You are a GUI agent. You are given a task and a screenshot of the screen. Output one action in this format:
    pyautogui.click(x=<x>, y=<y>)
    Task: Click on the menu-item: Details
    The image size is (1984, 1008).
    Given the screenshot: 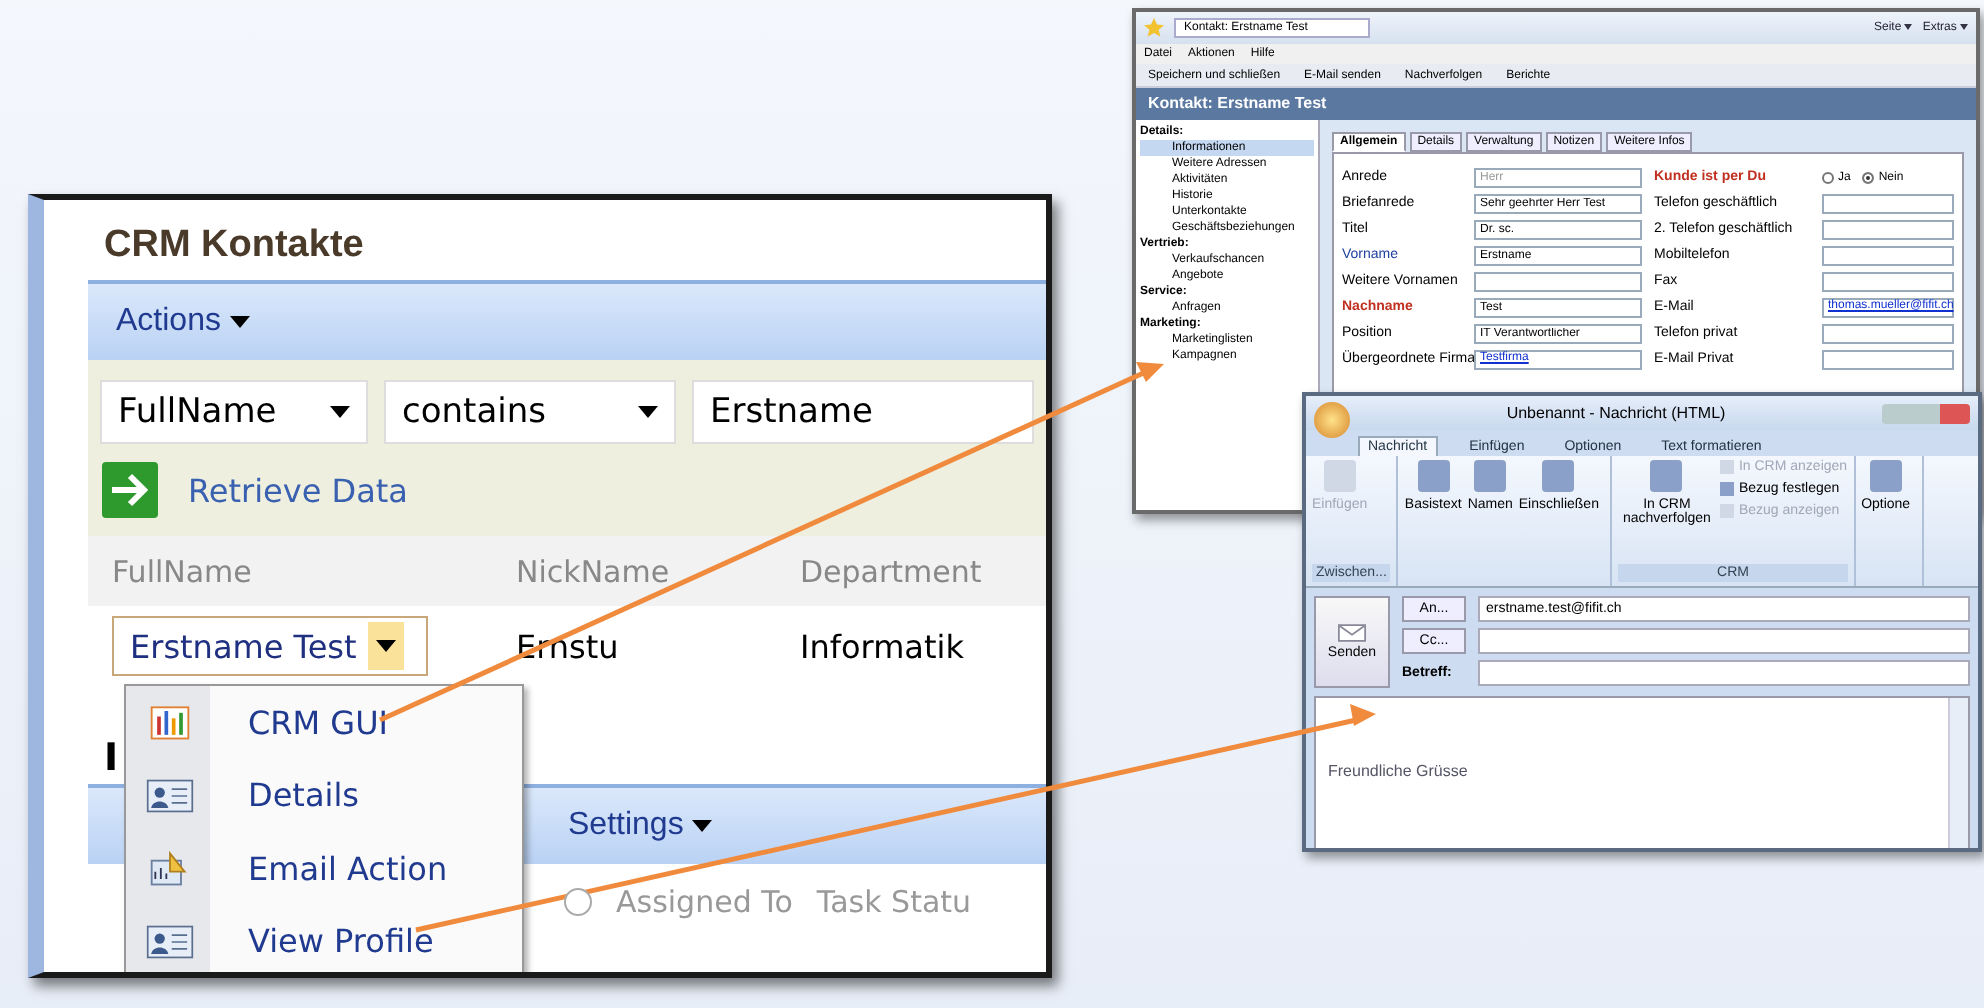 What is the action you would take?
    pyautogui.click(x=324, y=795)
    